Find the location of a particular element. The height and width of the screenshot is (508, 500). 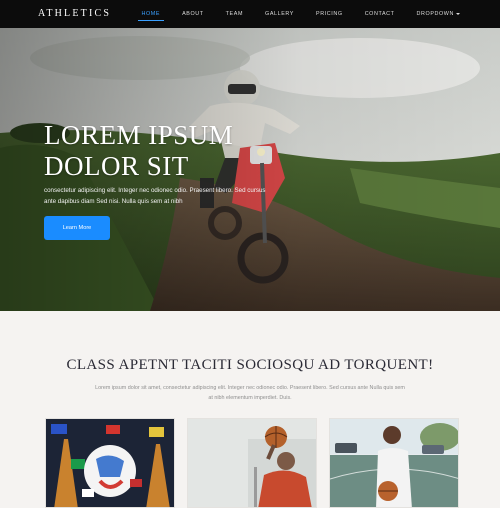

card-basketball-player-image is located at coordinates (394, 463).